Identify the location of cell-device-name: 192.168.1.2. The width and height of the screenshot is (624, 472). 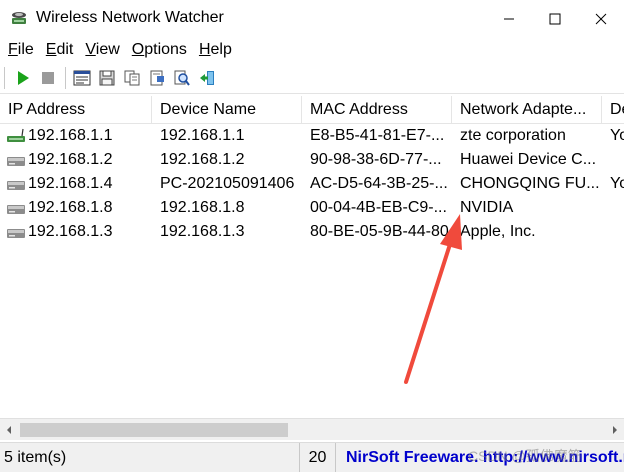
(202, 159).